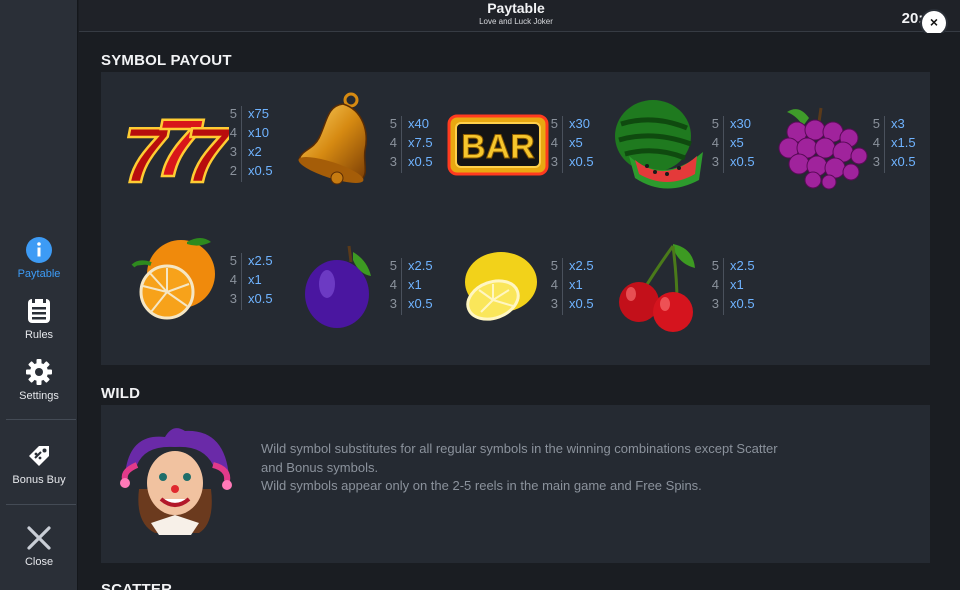 This screenshot has height=590, width=960. I want to click on payout-value: x1.5, so click(903, 142).